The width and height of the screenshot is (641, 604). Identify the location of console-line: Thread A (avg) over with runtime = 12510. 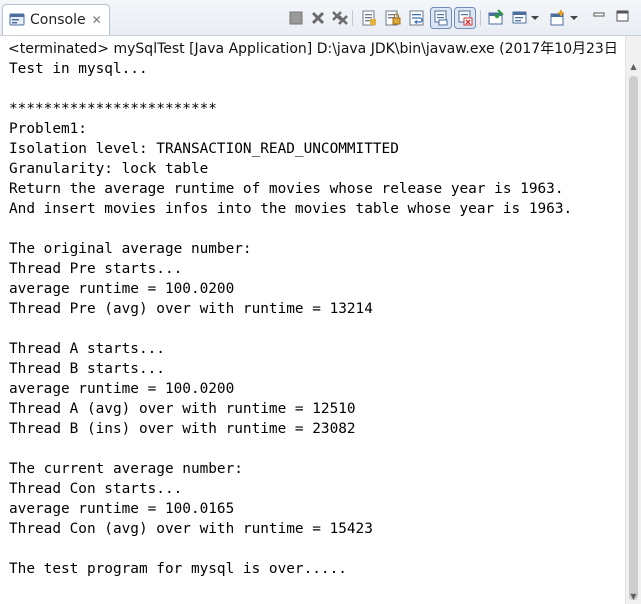
(182, 409).